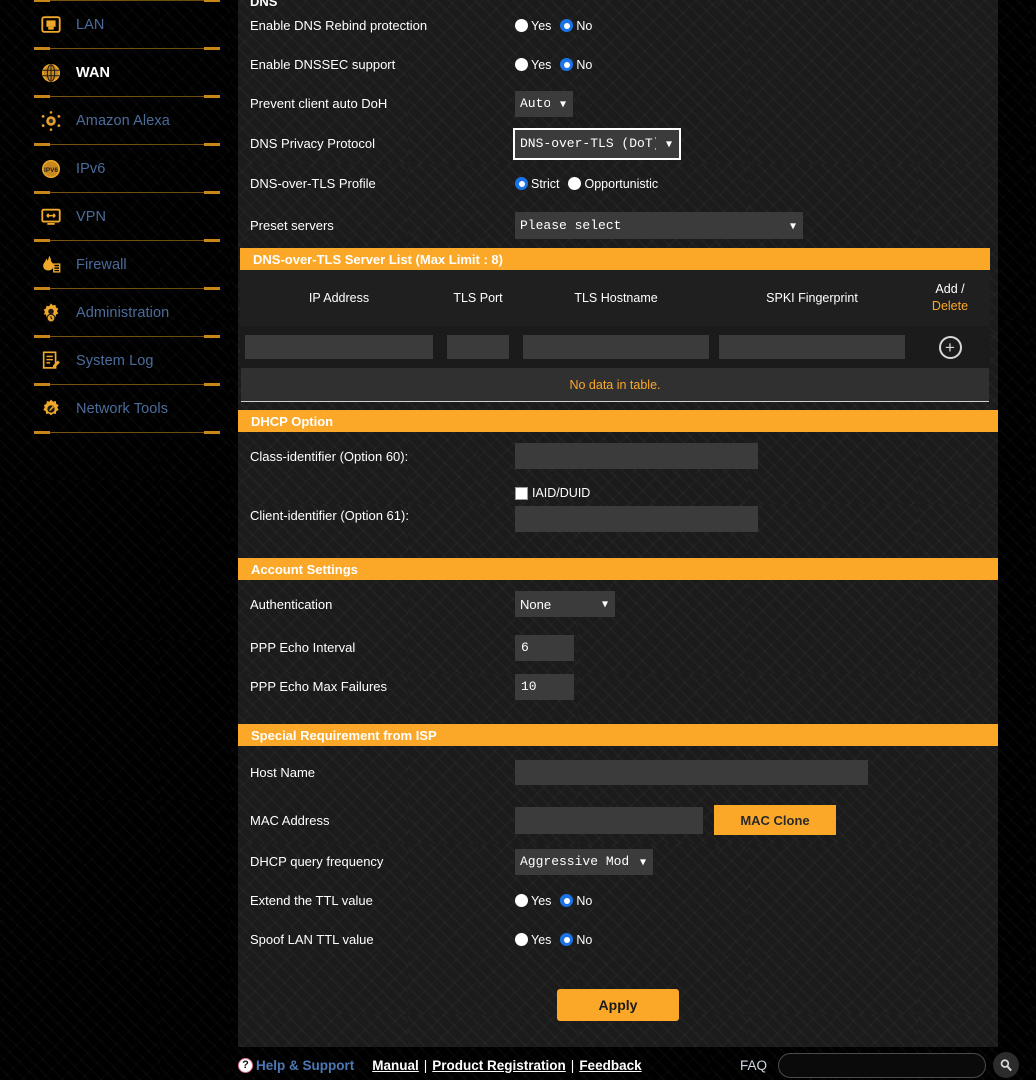 This screenshot has width=1036, height=1080. What do you see at coordinates (115, 24) in the screenshot?
I see `sidebar-item-lan: LAN` at bounding box center [115, 24].